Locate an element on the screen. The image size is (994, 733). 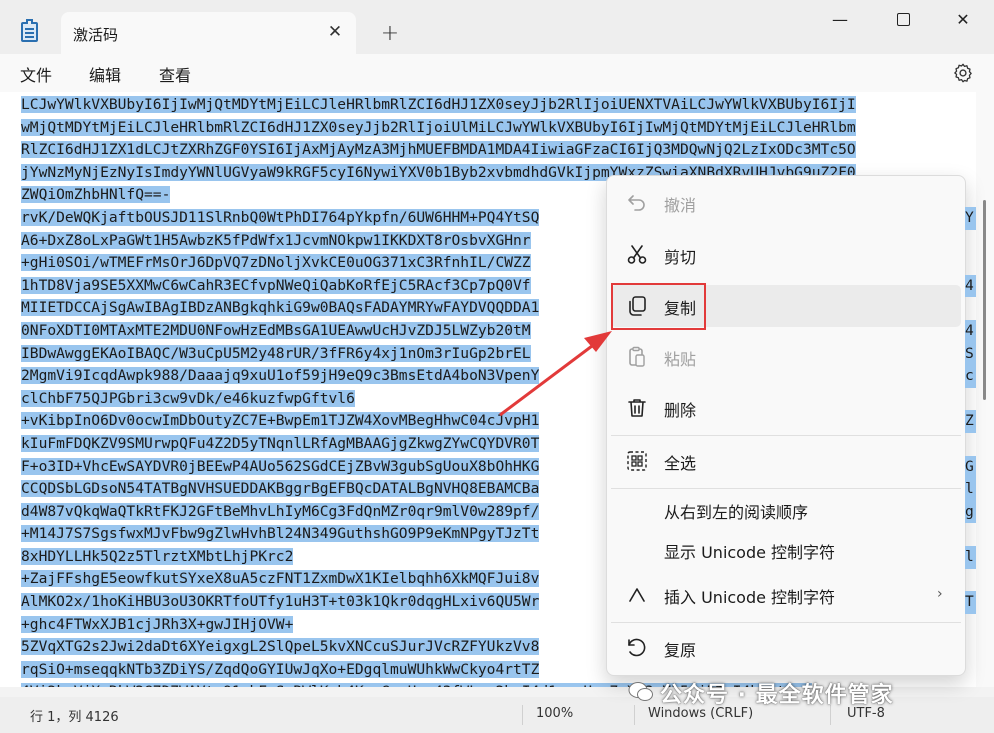
menu-item-paste: 粘贴 is located at coordinates (786, 357).